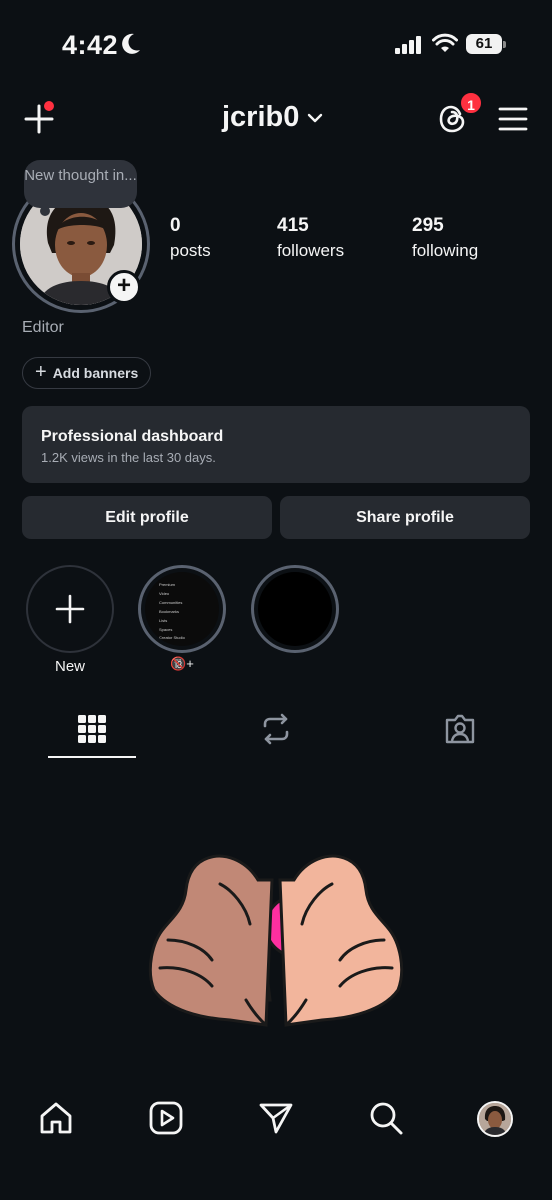  What do you see at coordinates (95, 373) in the screenshot?
I see `add-banners-label: Add banners` at bounding box center [95, 373].